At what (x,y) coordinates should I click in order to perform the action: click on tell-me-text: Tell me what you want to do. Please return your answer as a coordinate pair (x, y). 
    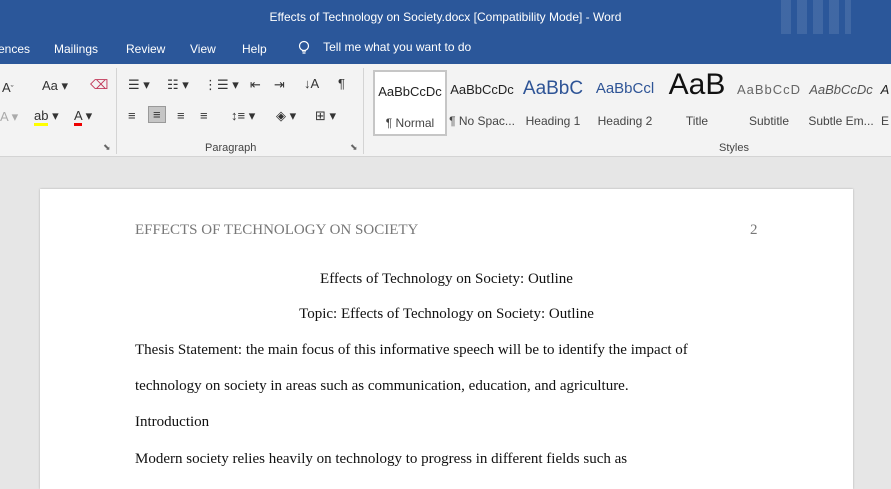
    Looking at the image, I should click on (397, 47).